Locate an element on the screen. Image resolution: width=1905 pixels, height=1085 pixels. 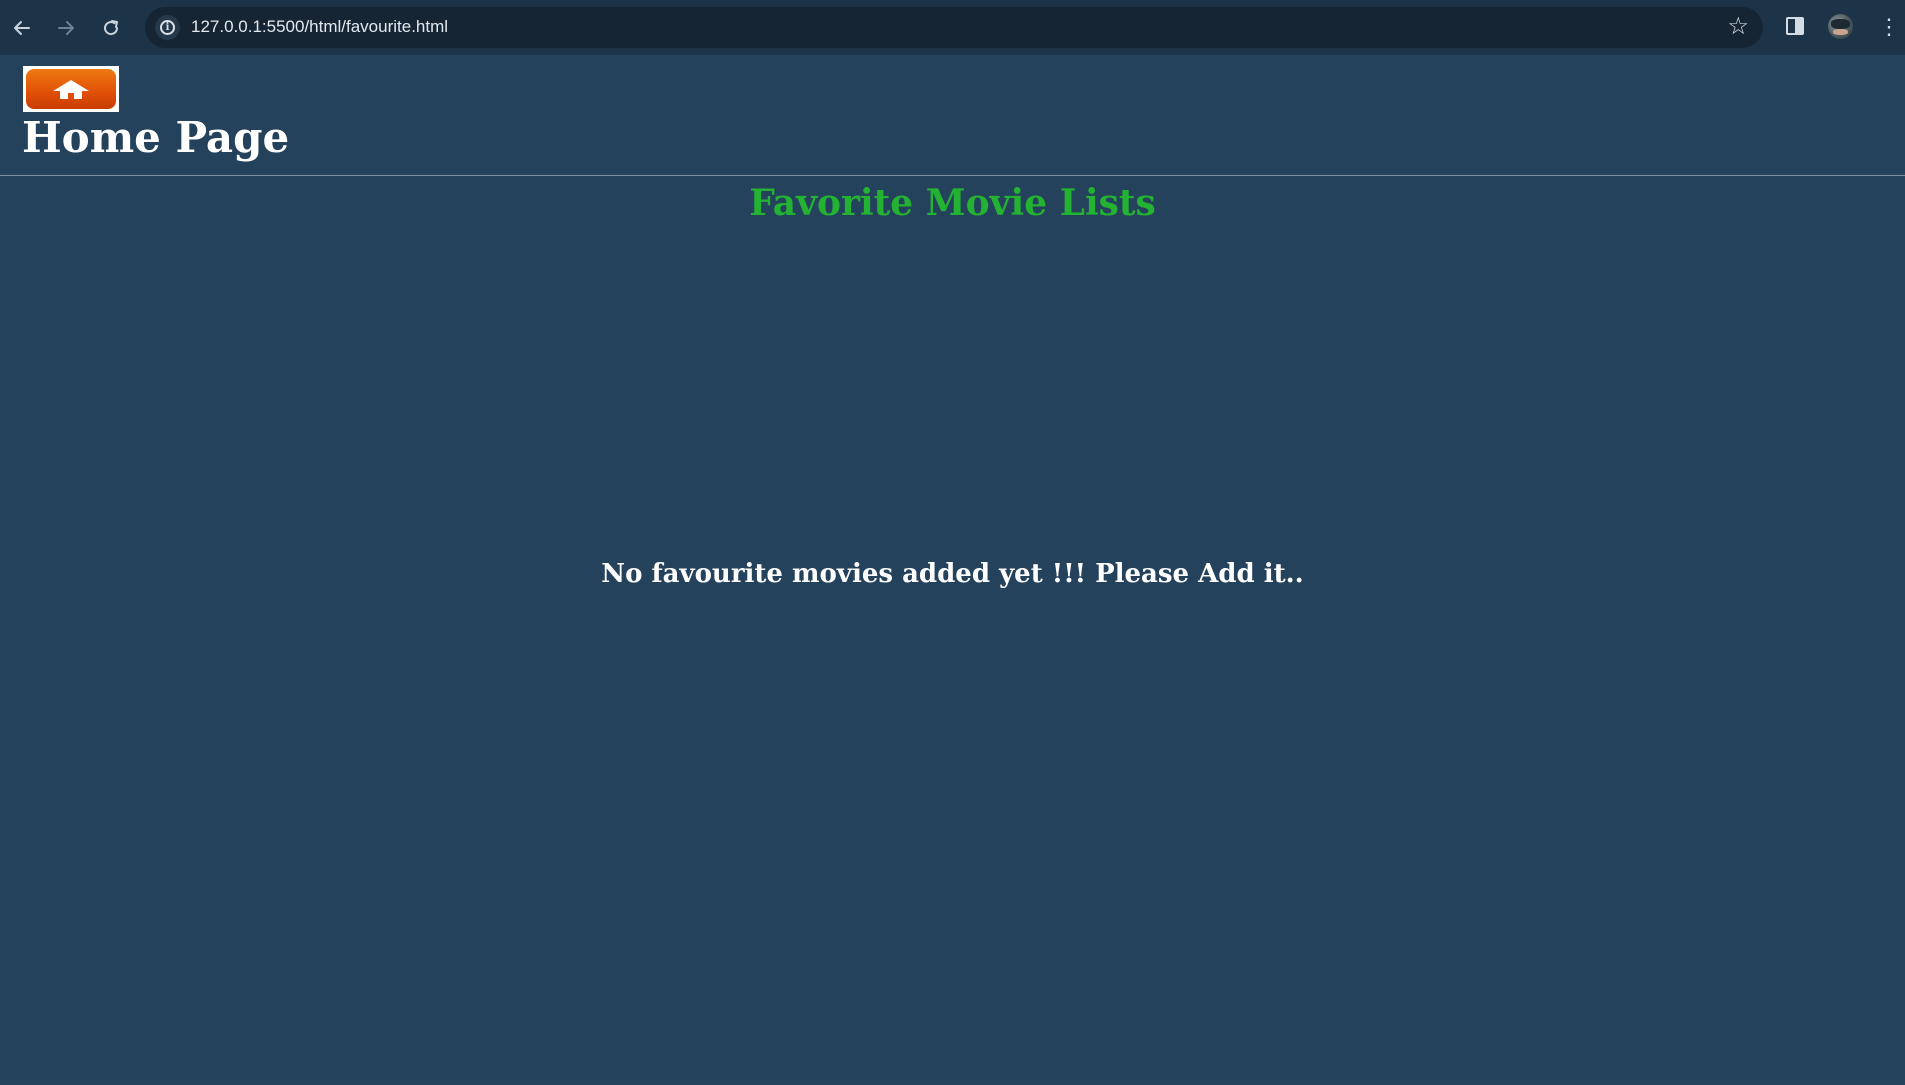
url-text: 127.0.0.1:5500/html/favourite.html is located at coordinates (319, 27).